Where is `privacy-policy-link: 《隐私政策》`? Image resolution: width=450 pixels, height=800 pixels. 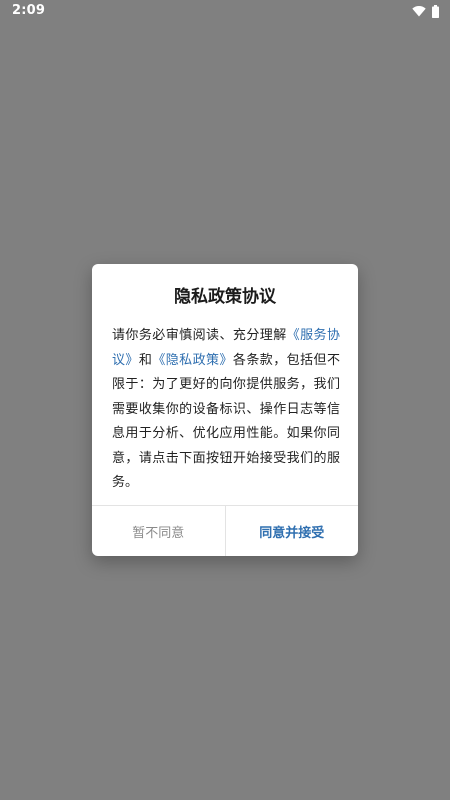 privacy-policy-link: 《隐私政策》 is located at coordinates (192, 360).